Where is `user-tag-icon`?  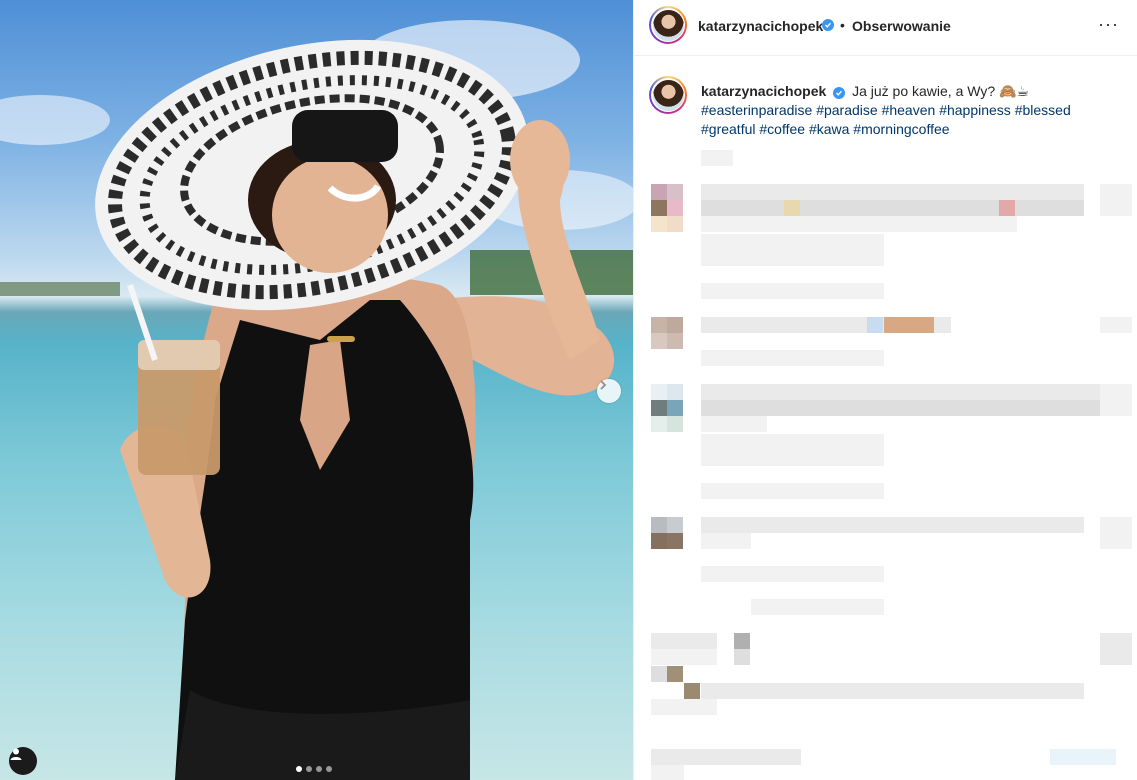 user-tag-icon is located at coordinates (16, 754).